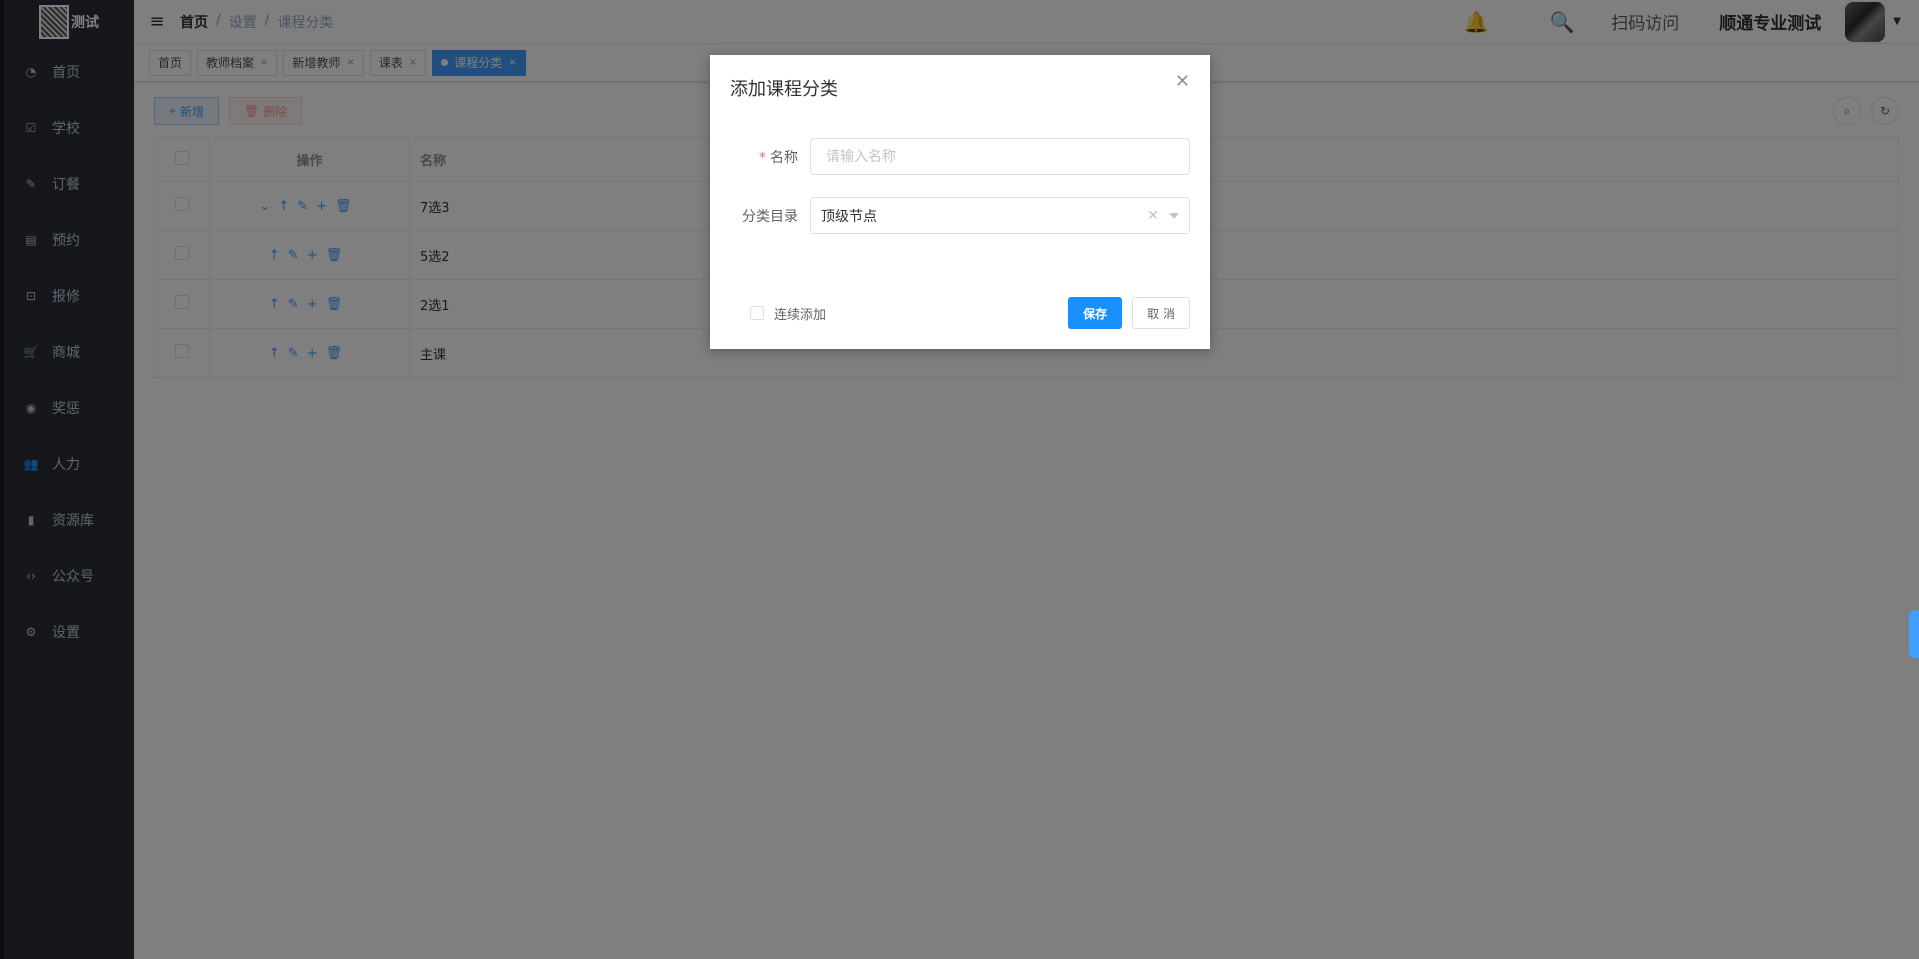 The image size is (1919, 959). I want to click on add-category-dialog: 添加课程分类 ✕ *名称 分类目录 顶级节点 ✕ 连续添加 保存 取 消, so click(960, 202).